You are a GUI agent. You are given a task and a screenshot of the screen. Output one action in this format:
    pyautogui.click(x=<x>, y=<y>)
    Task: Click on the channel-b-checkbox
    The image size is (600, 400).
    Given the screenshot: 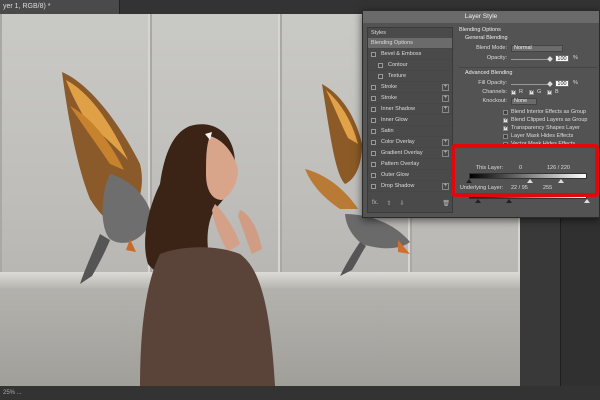 What is the action you would take?
    pyautogui.click(x=549, y=92)
    